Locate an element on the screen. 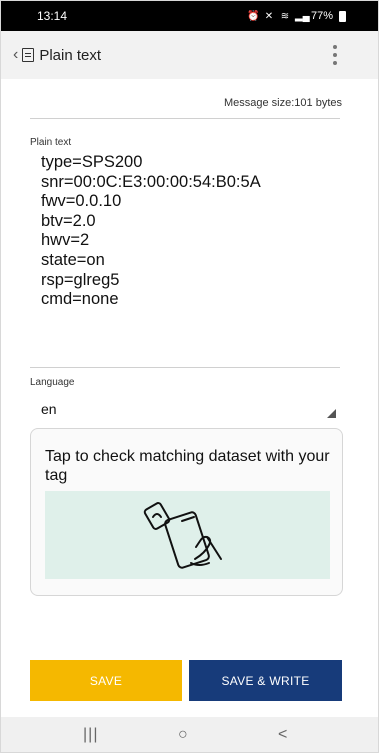 This screenshot has height=753, width=379. status-bar: 13:14 ⏰ ✕ ≋ ▂▄ 77% is located at coordinates (189, 16).